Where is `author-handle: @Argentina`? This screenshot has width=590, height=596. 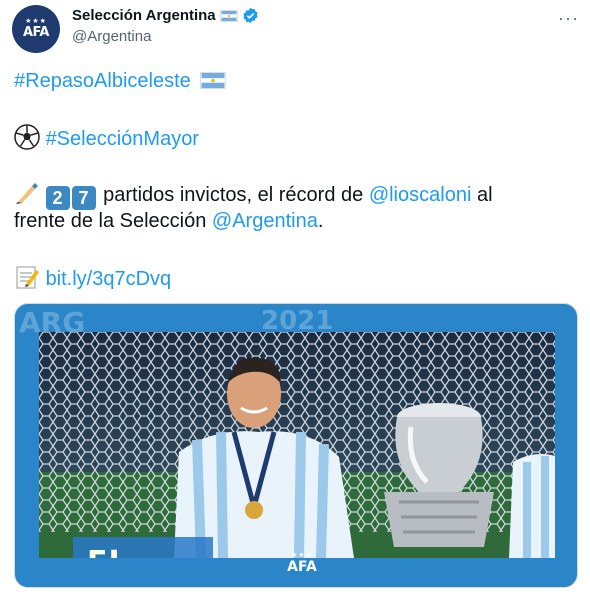
author-handle: @Argentina is located at coordinates (111, 36).